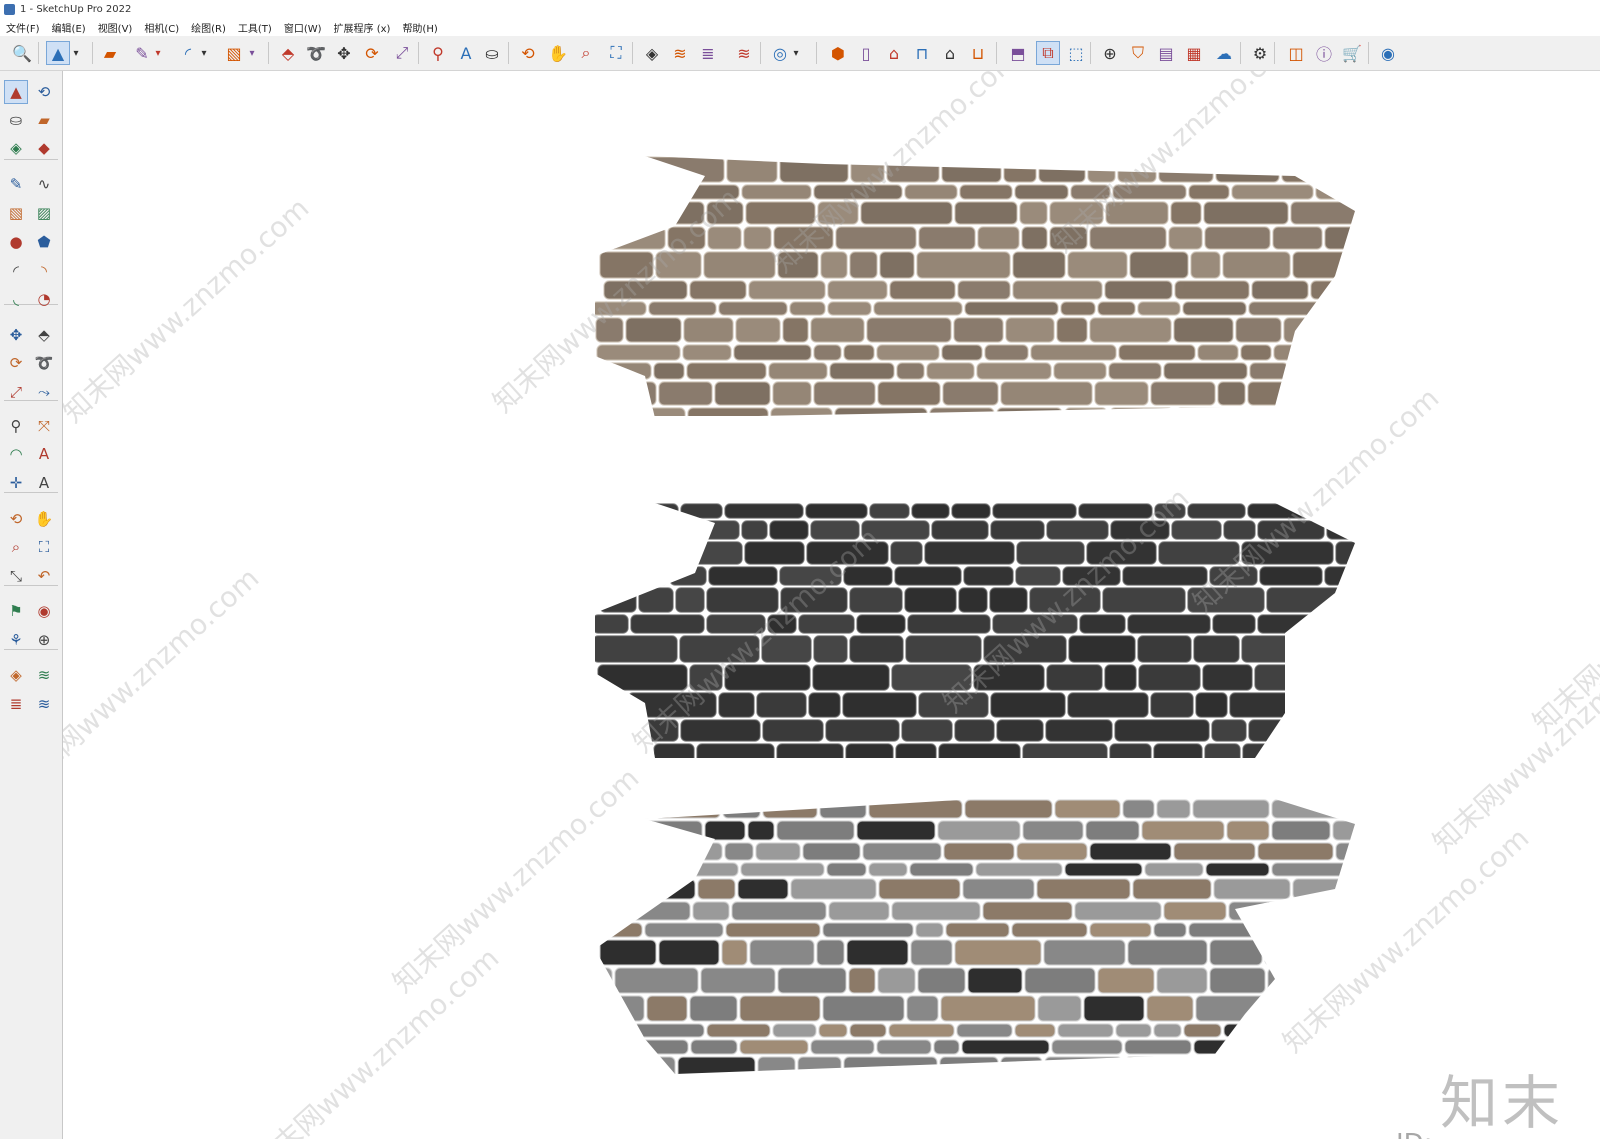 This screenshot has height=1139, width=1600. What do you see at coordinates (780, 53) in the screenshot?
I see `user-circle-icon: ◎` at bounding box center [780, 53].